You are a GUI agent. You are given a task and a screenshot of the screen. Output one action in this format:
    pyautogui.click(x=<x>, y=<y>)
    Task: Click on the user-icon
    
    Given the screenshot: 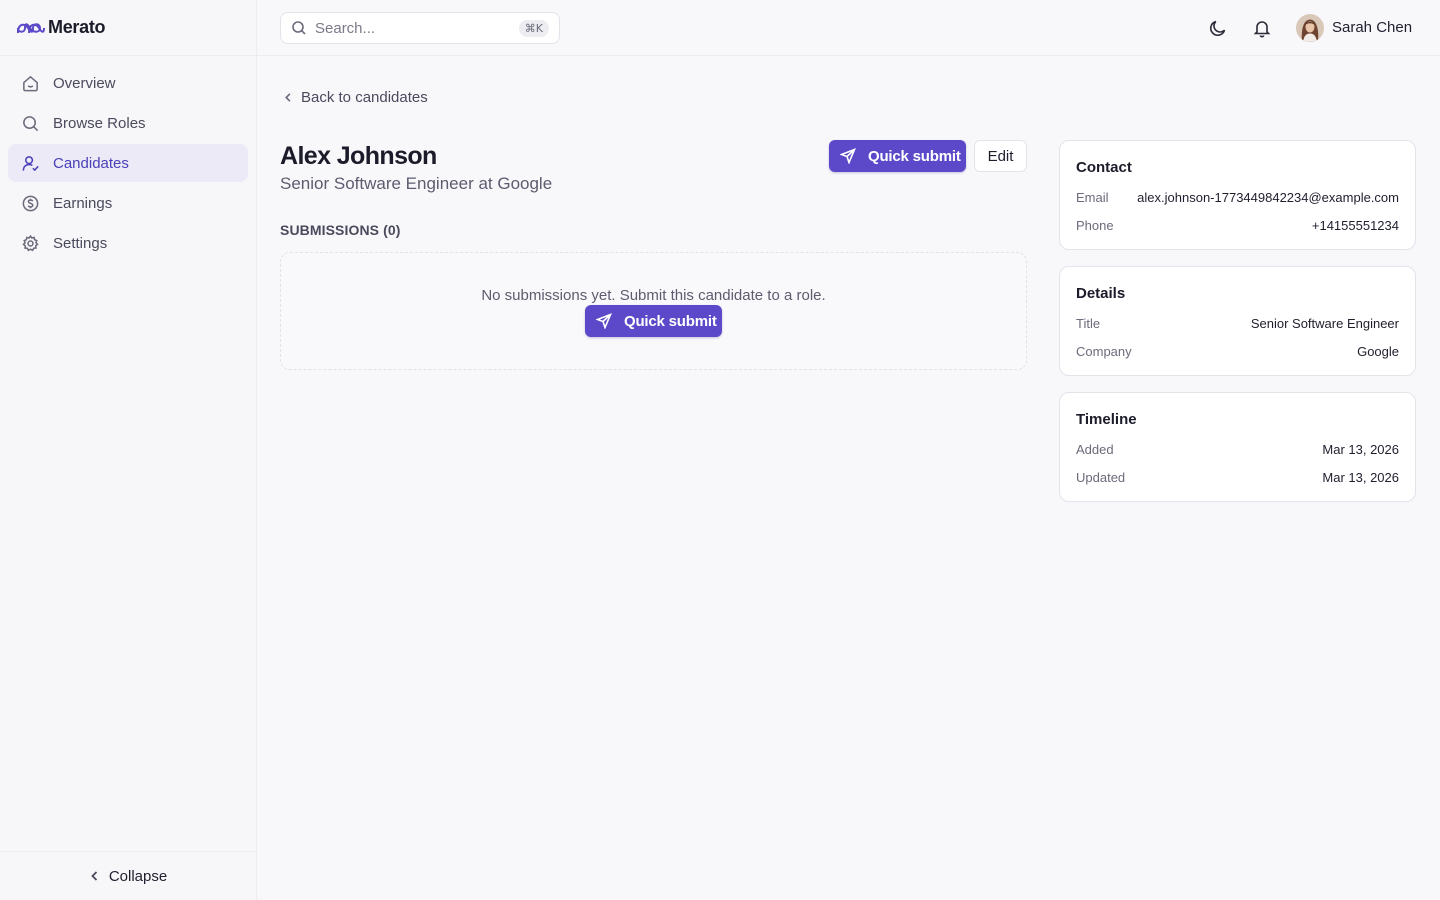 What is the action you would take?
    pyautogui.click(x=30, y=163)
    